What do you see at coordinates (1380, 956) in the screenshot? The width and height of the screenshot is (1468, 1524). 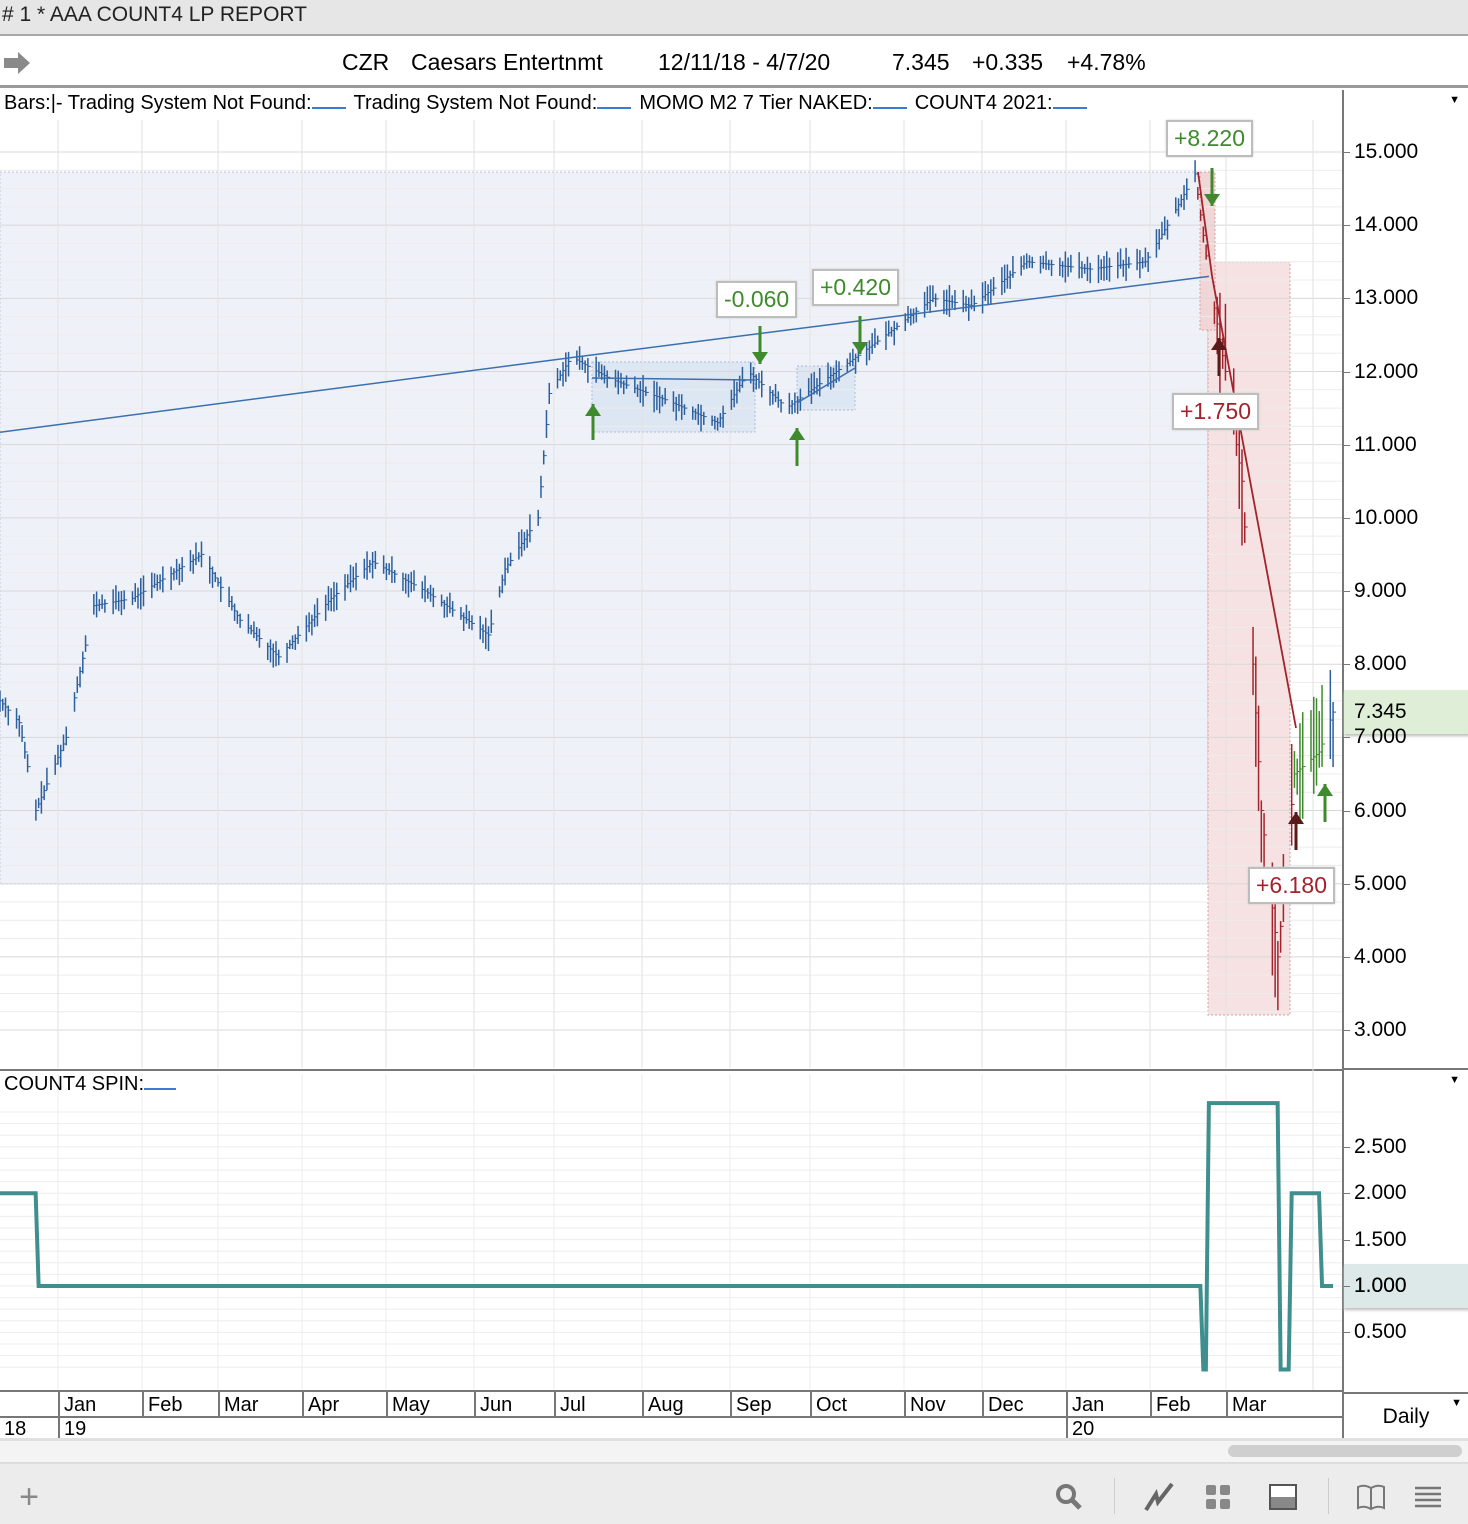 I see `price-tick-label: 4.000` at bounding box center [1380, 956].